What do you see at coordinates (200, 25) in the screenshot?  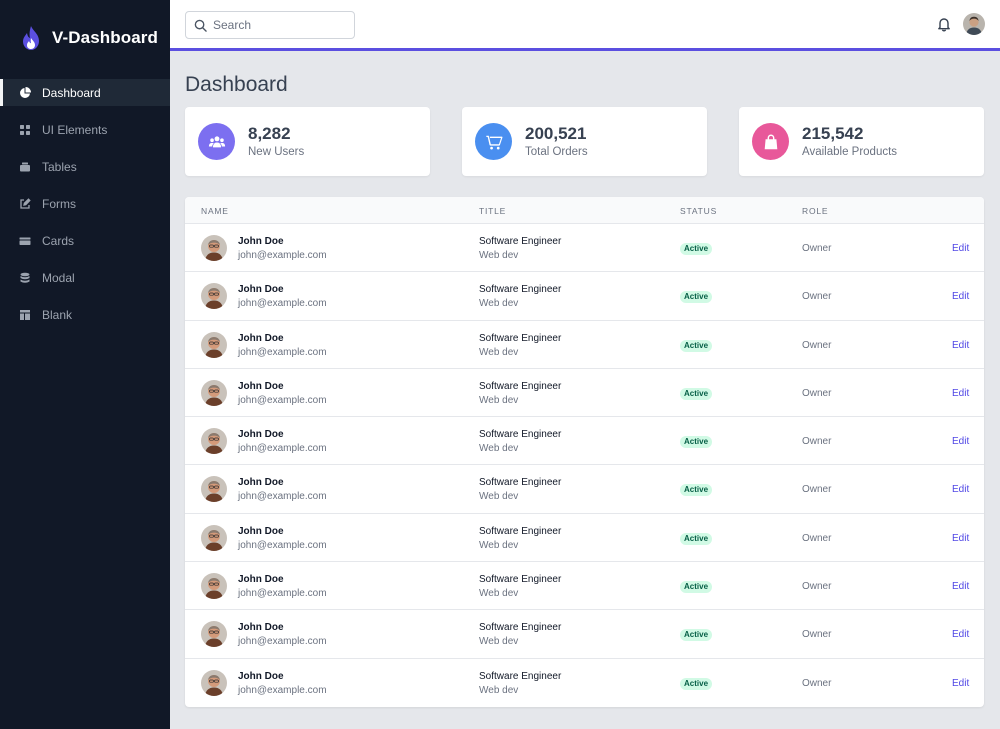 I see `search-icon` at bounding box center [200, 25].